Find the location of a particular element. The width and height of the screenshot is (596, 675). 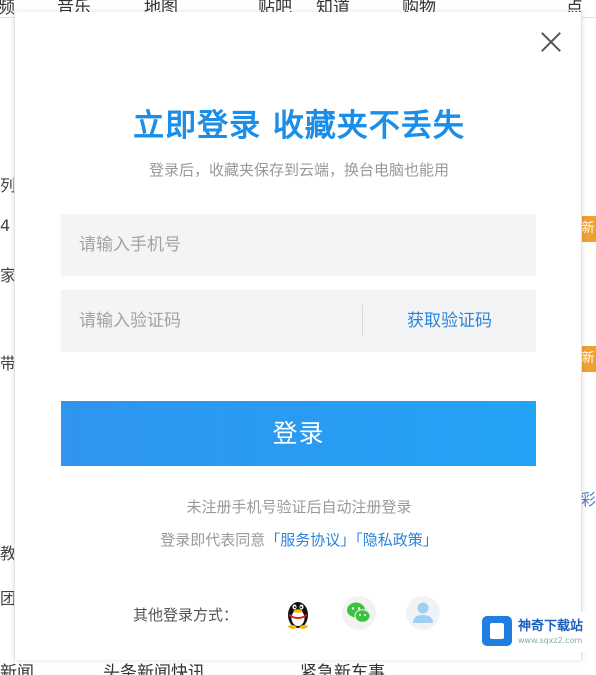

auto-register-note: 未注册手机号验证后自动注册登录 is located at coordinates (299, 507).